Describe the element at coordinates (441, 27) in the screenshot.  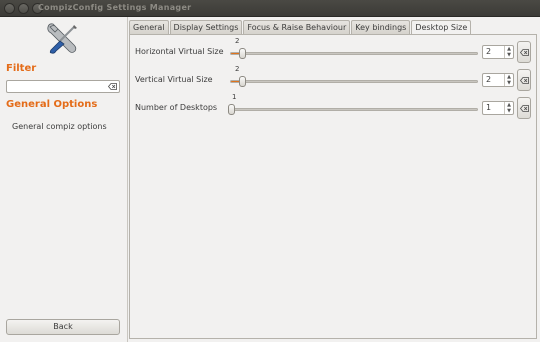
I see `tab-desktop-size: Desktop Size` at that location.